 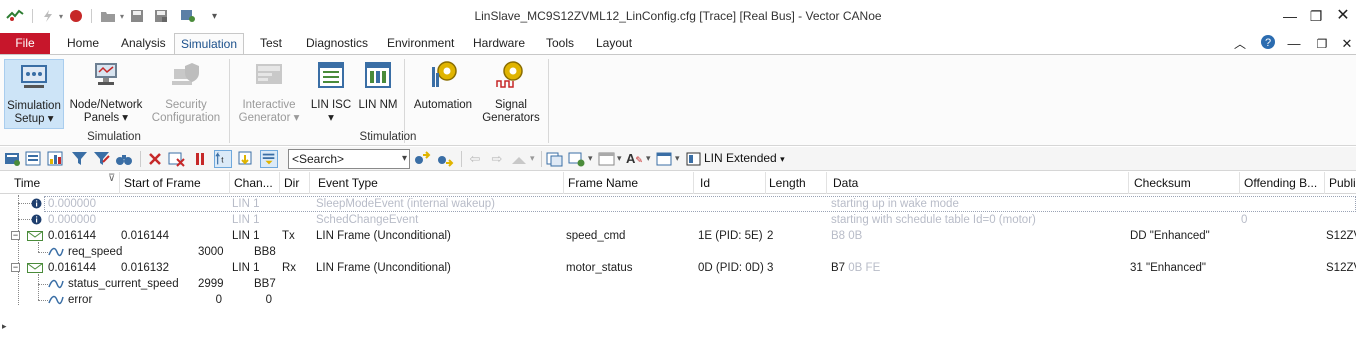 I want to click on cell-data: starting up in wake mode, so click(x=895, y=204).